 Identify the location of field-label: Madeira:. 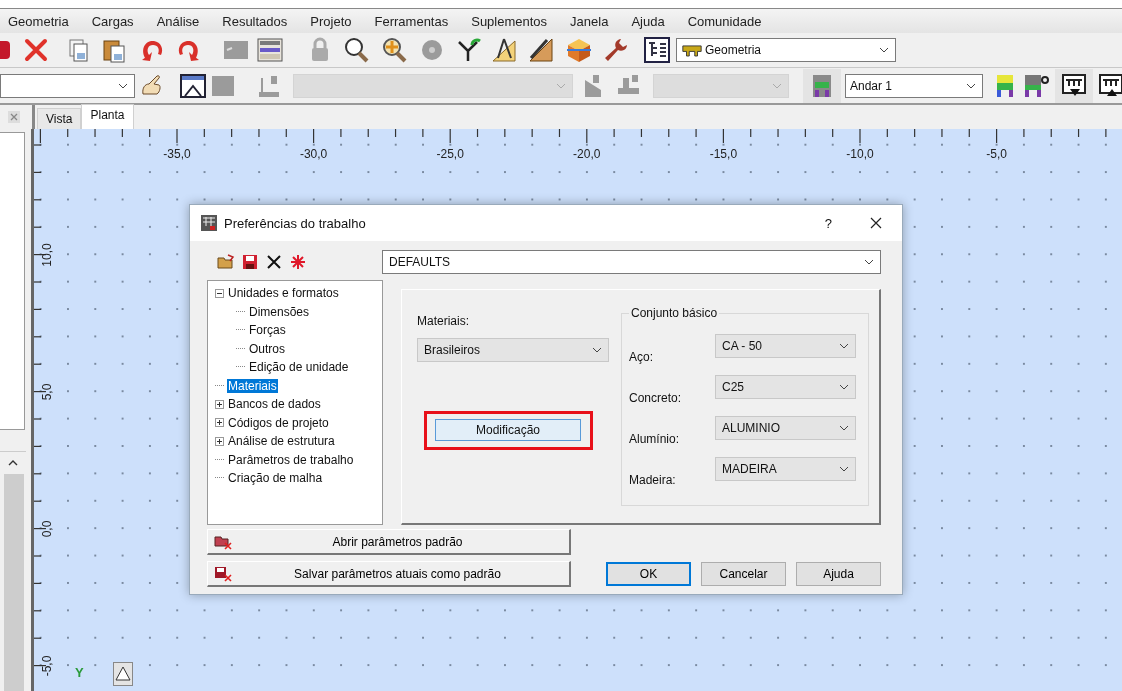
(653, 480).